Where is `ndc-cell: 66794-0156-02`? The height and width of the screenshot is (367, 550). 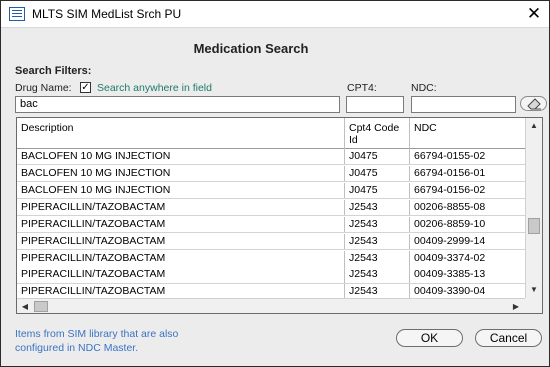
ndc-cell: 66794-0156-02 is located at coordinates (450, 190).